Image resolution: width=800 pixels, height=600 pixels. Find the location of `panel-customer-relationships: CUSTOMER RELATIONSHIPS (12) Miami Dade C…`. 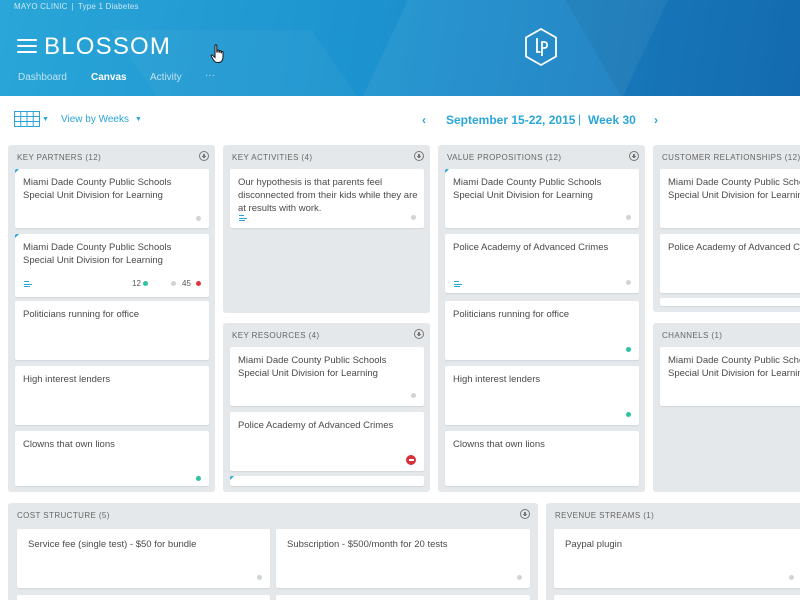

panel-customer-relationships: CUSTOMER RELATIONSHIPS (12) Miami Dade C… is located at coordinates (726, 228).